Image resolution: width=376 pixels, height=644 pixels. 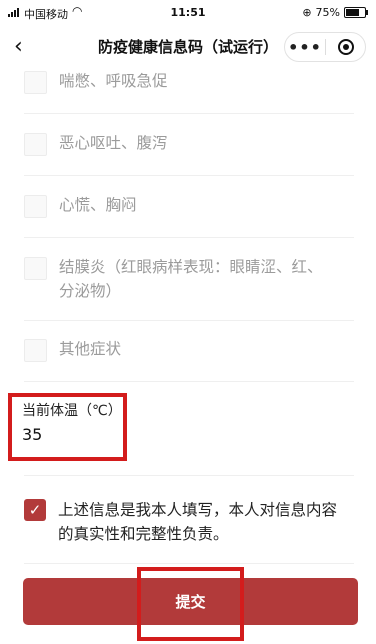 I want to click on symptom-option-breathing: 喘憋、呼吸急促, so click(x=184, y=82).